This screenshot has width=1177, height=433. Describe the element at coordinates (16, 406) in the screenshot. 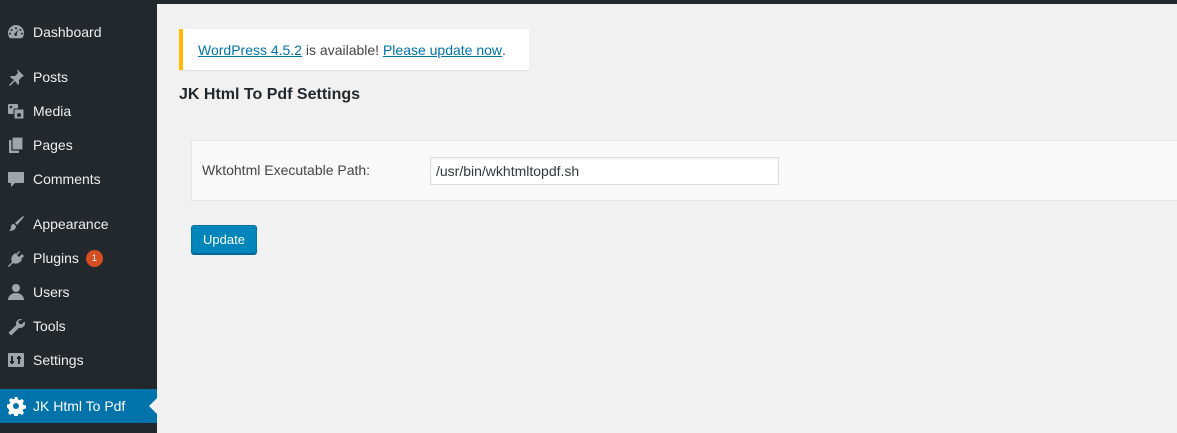

I see `gear-icon` at that location.